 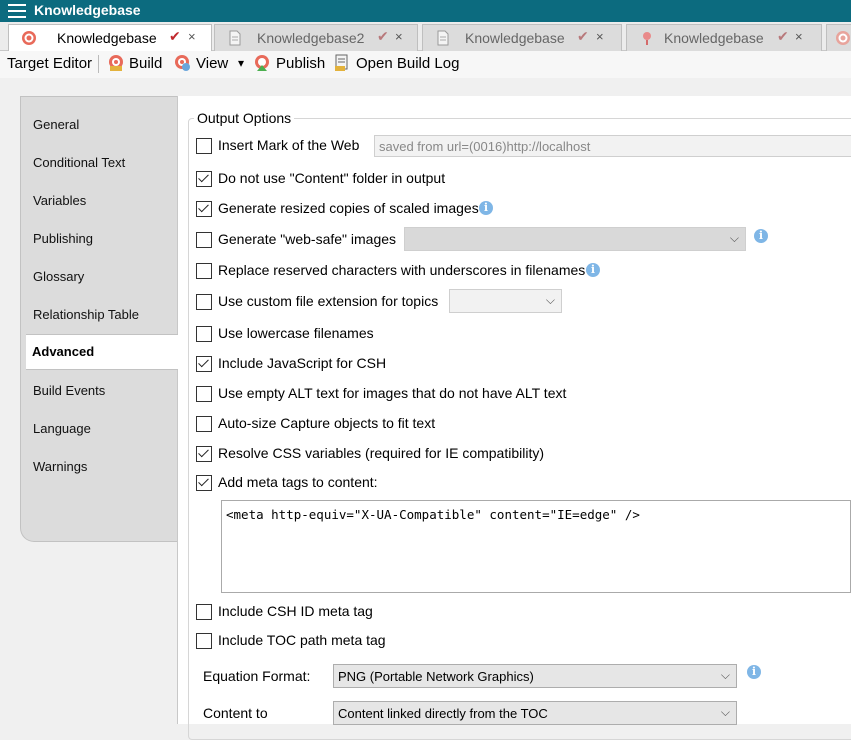 What do you see at coordinates (436, 676) in the screenshot?
I see `equation-format-value: PNG (Portable Network Graphics)` at bounding box center [436, 676].